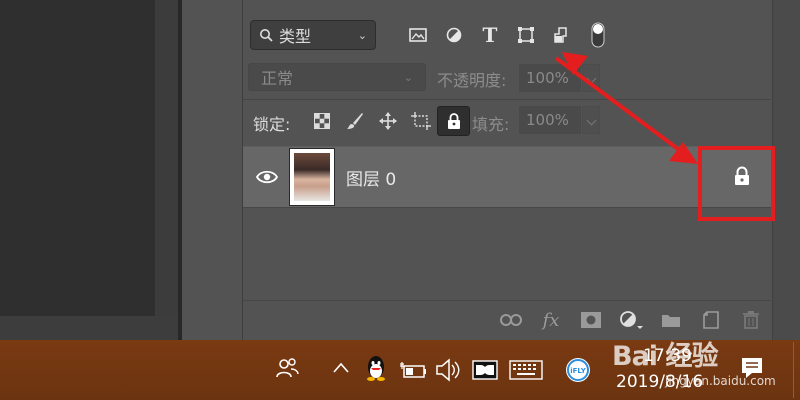  What do you see at coordinates (667, 356) in the screenshot?
I see `clock-time: 17:39` at bounding box center [667, 356].